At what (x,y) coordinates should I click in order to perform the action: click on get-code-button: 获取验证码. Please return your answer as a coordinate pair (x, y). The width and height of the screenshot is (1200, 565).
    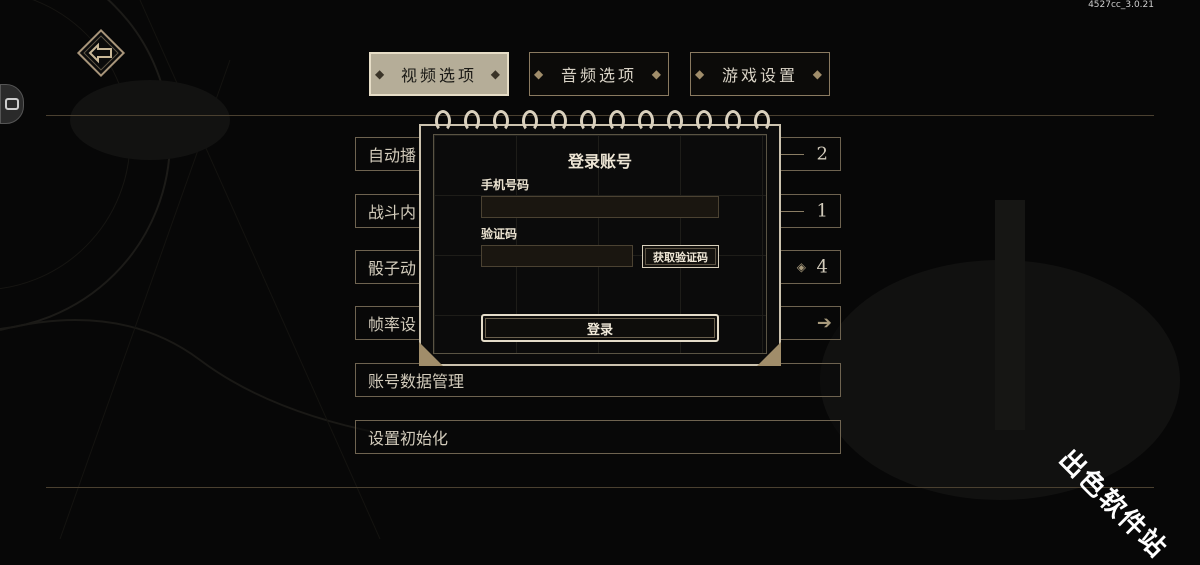
    Looking at the image, I should click on (680, 256).